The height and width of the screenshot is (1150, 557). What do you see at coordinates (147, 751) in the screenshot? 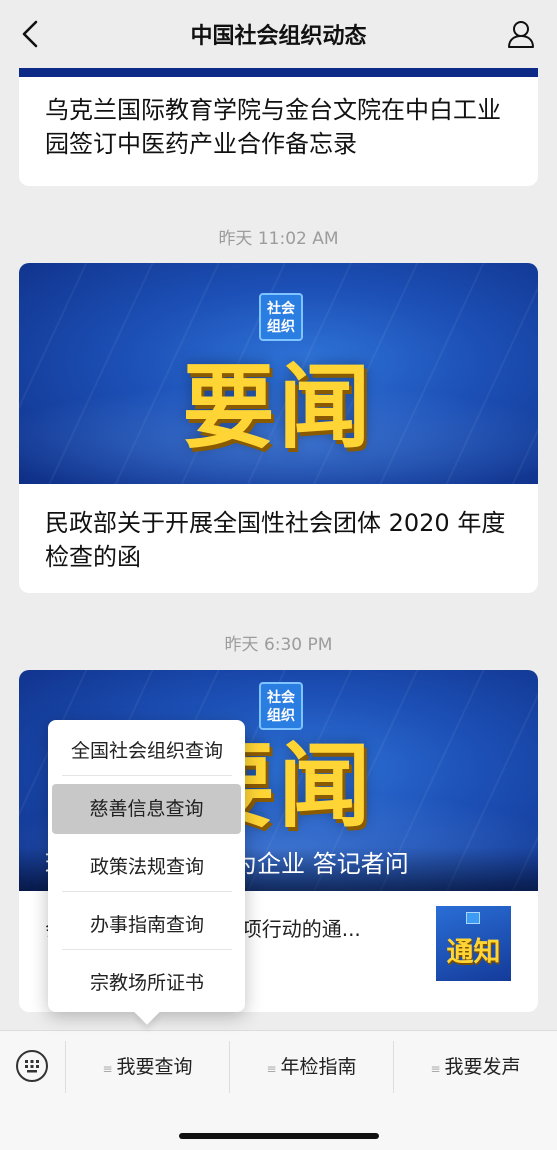
I see `submenu-item-national-org-query: 全国社会组织查询` at bounding box center [147, 751].